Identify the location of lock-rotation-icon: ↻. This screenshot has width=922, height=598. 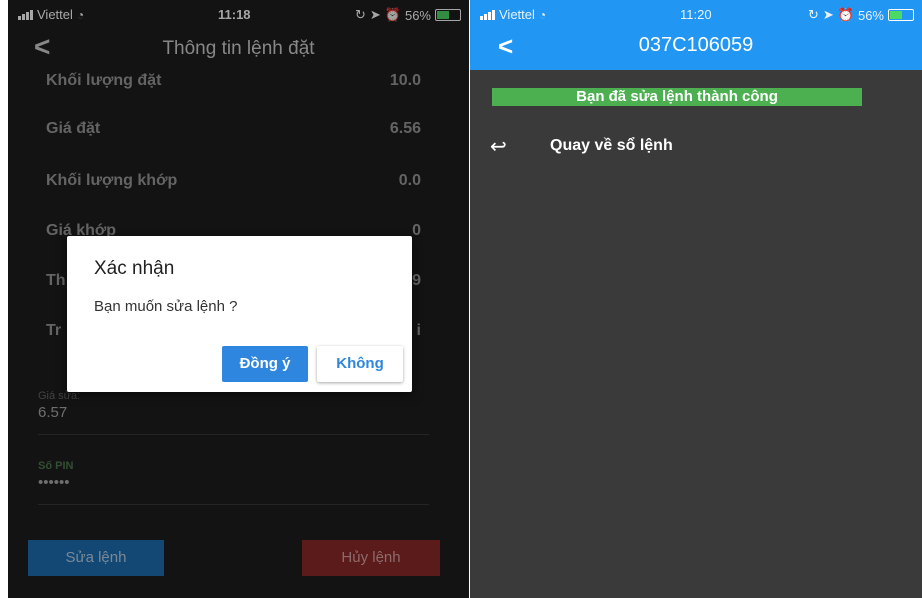
(813, 14).